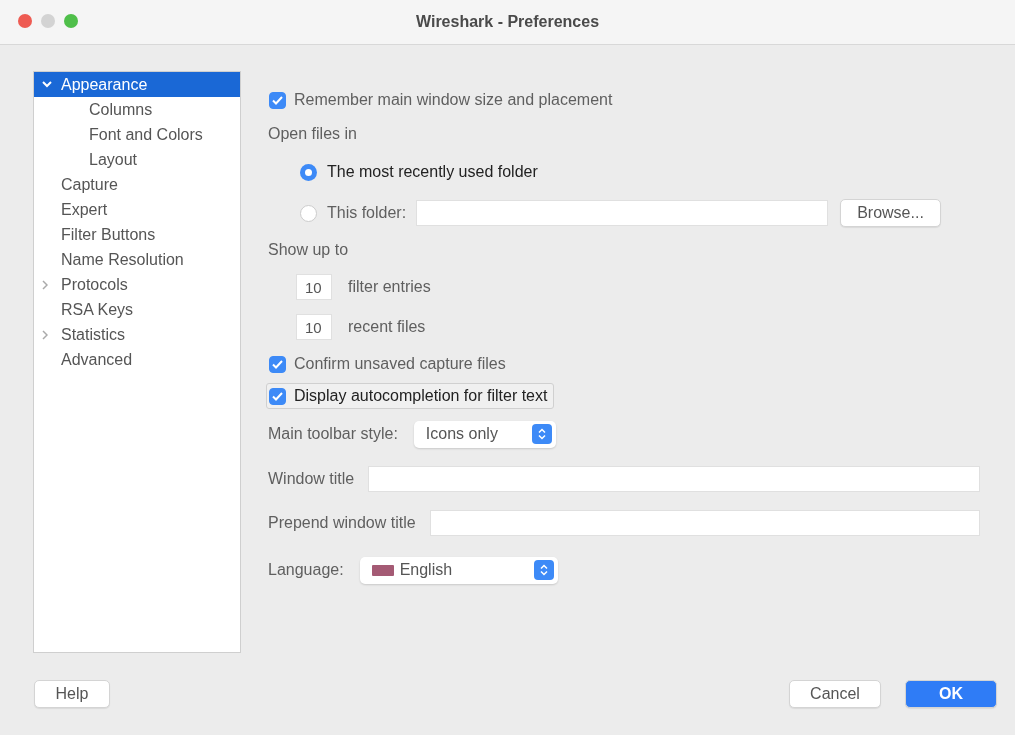  I want to click on close-icon, so click(25, 21).